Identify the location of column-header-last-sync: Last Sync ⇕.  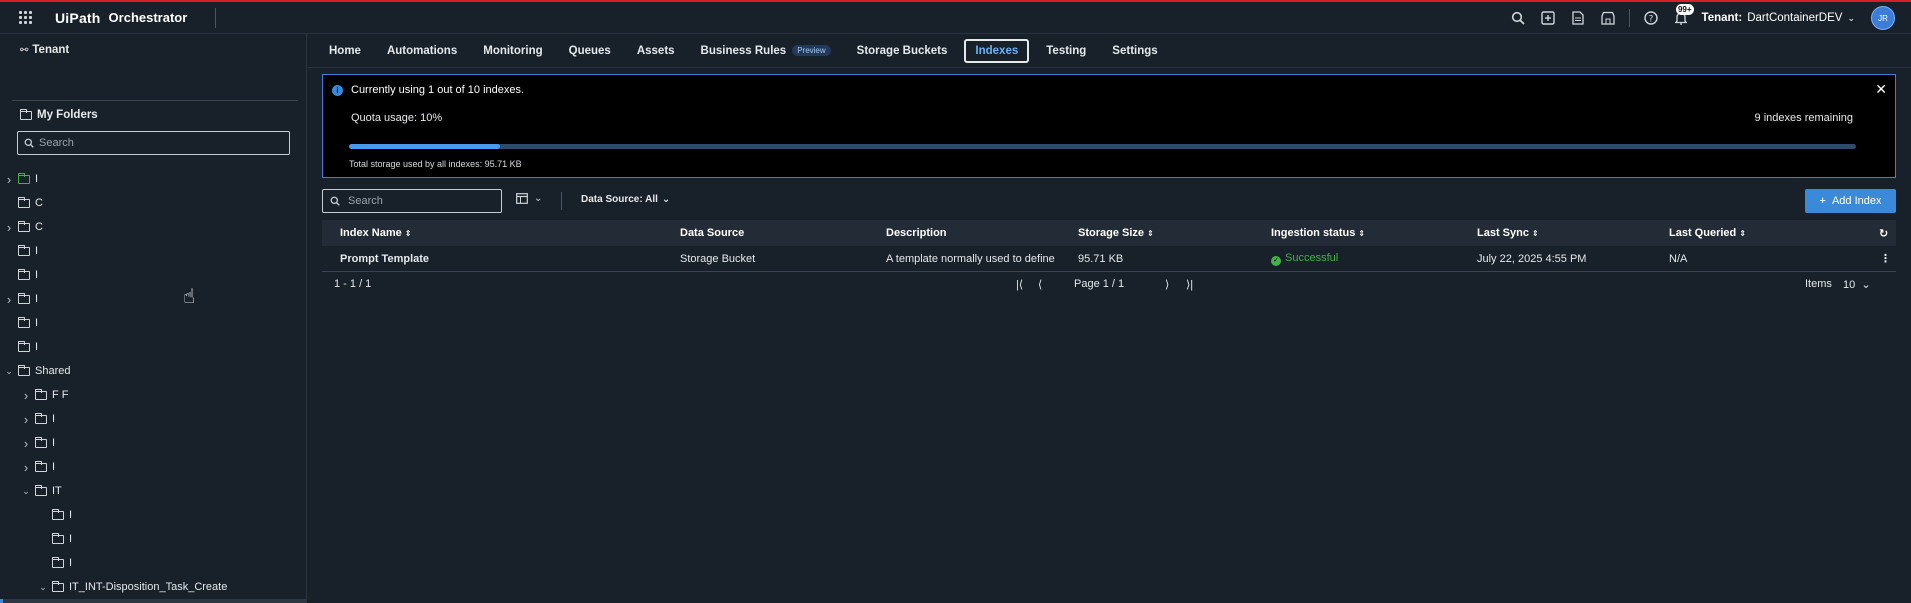
(1508, 233).